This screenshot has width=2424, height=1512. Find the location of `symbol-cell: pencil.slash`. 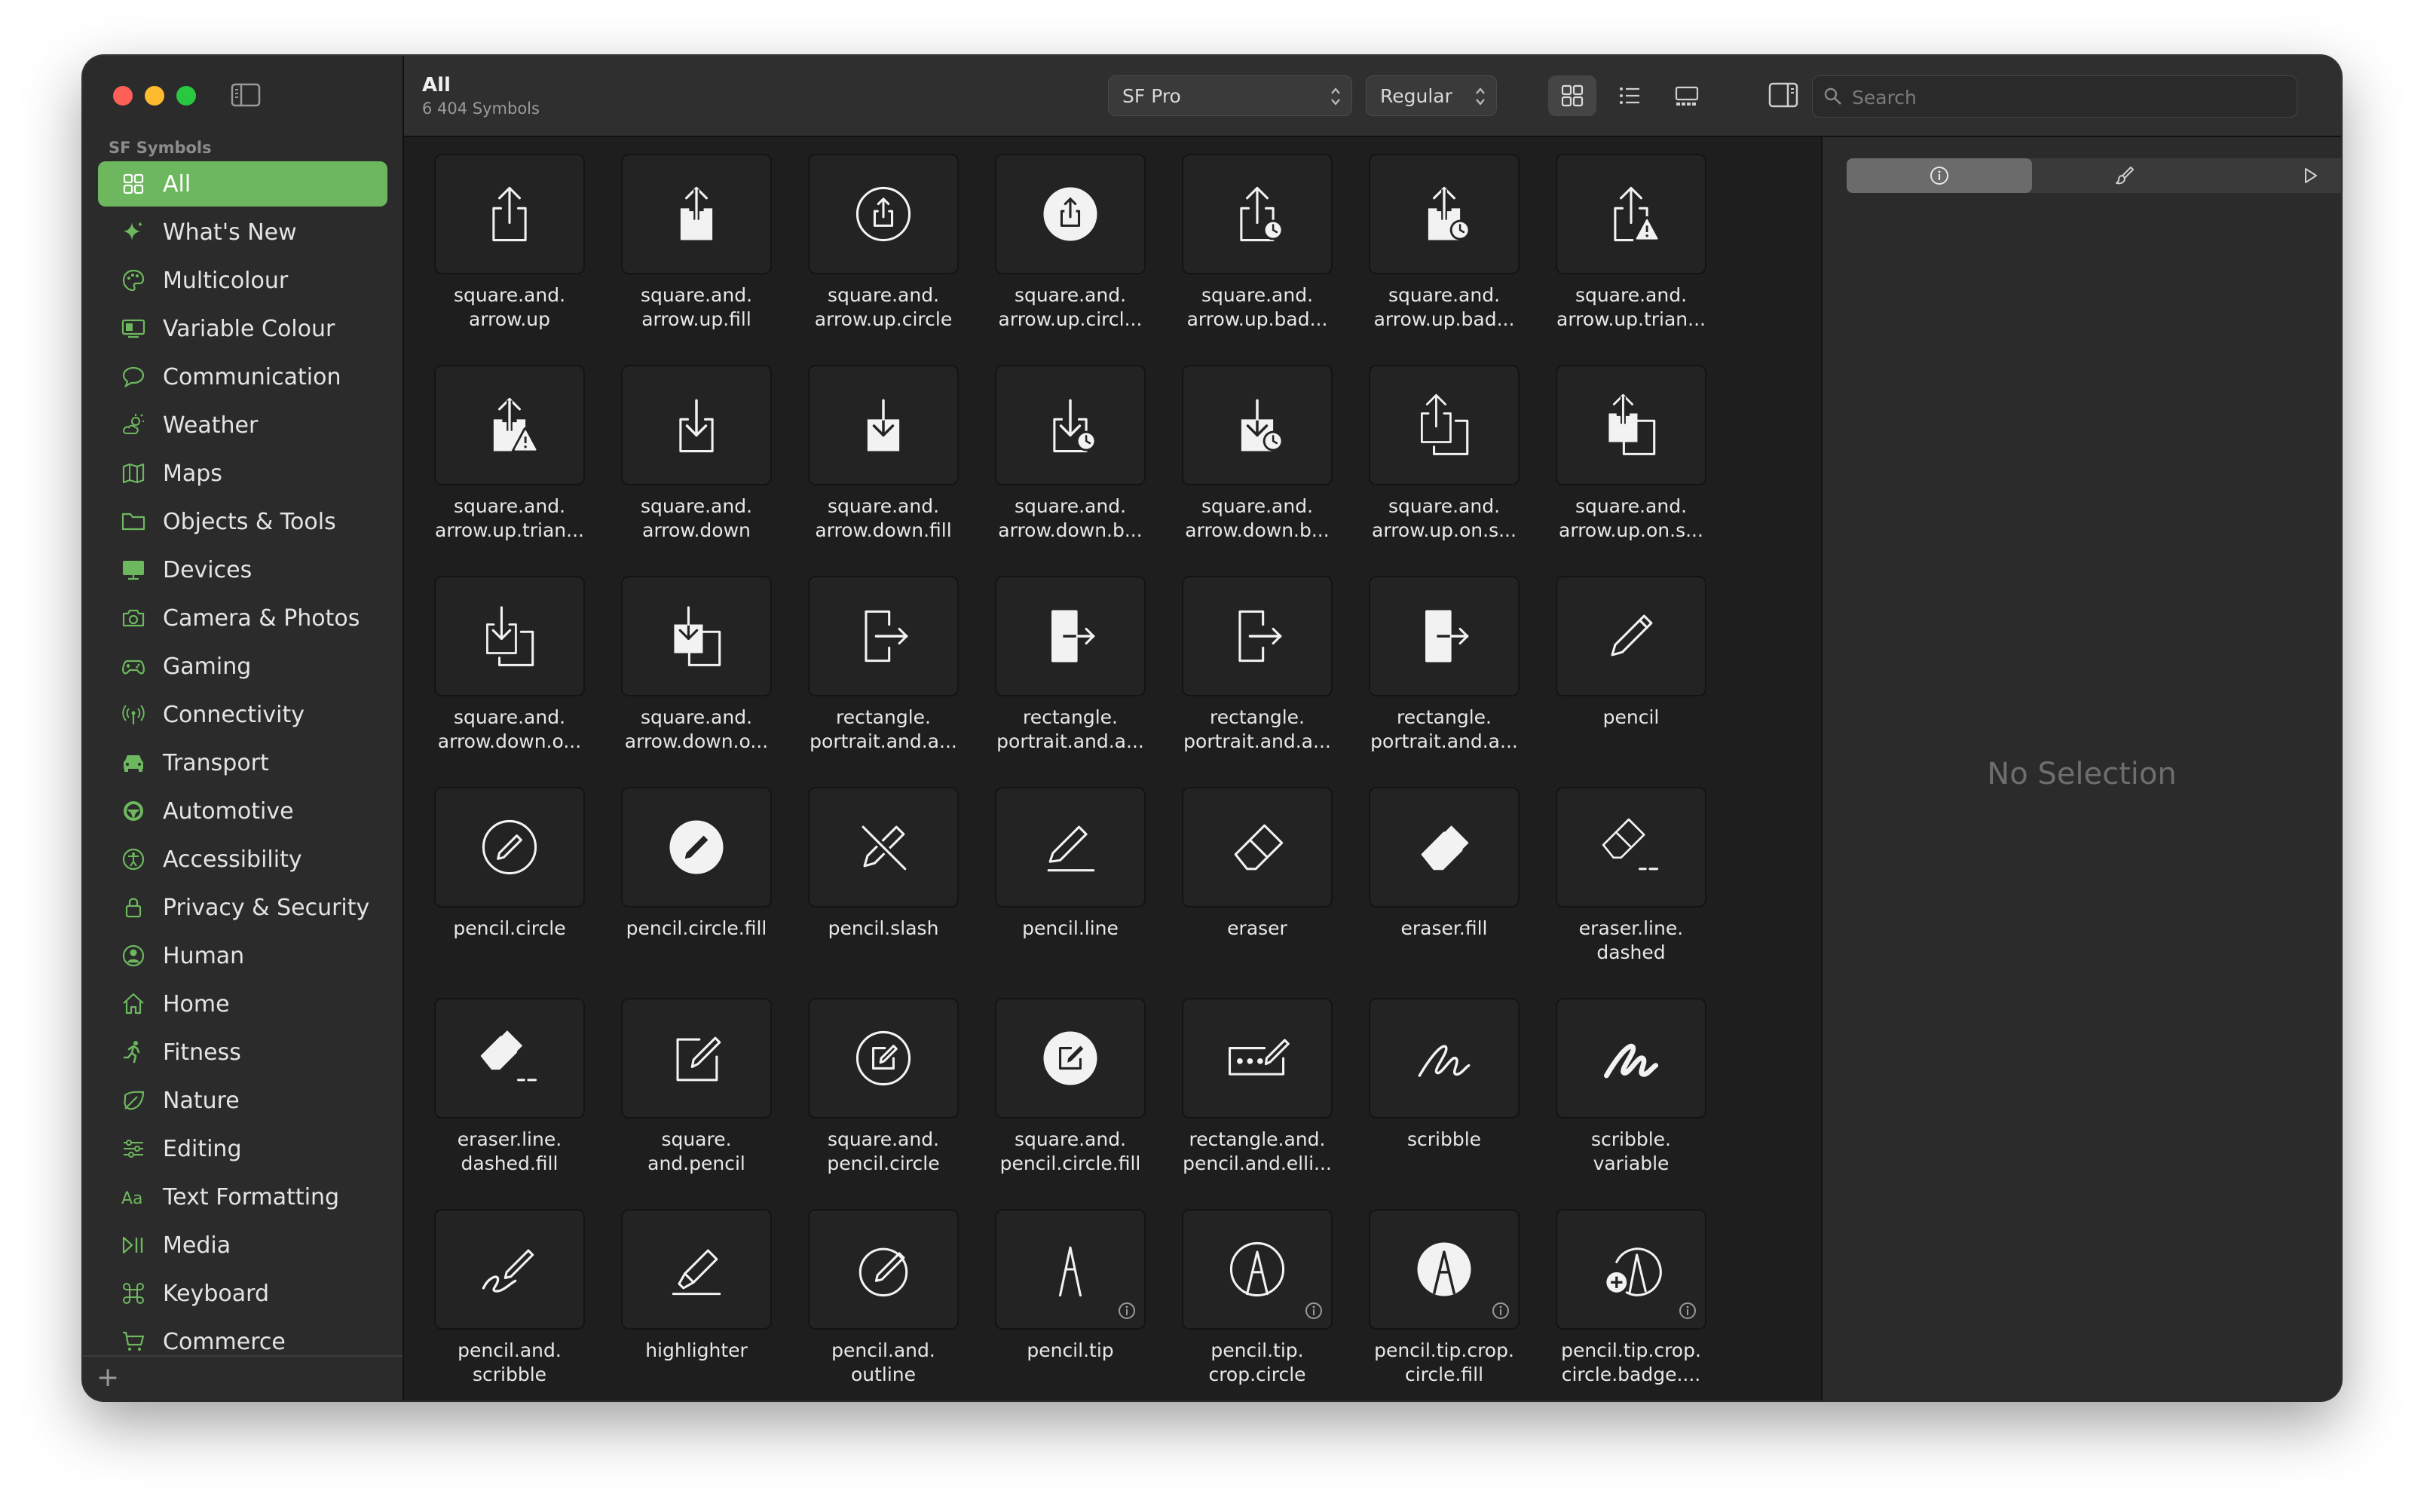

symbol-cell: pencil.slash is located at coordinates (884, 892).